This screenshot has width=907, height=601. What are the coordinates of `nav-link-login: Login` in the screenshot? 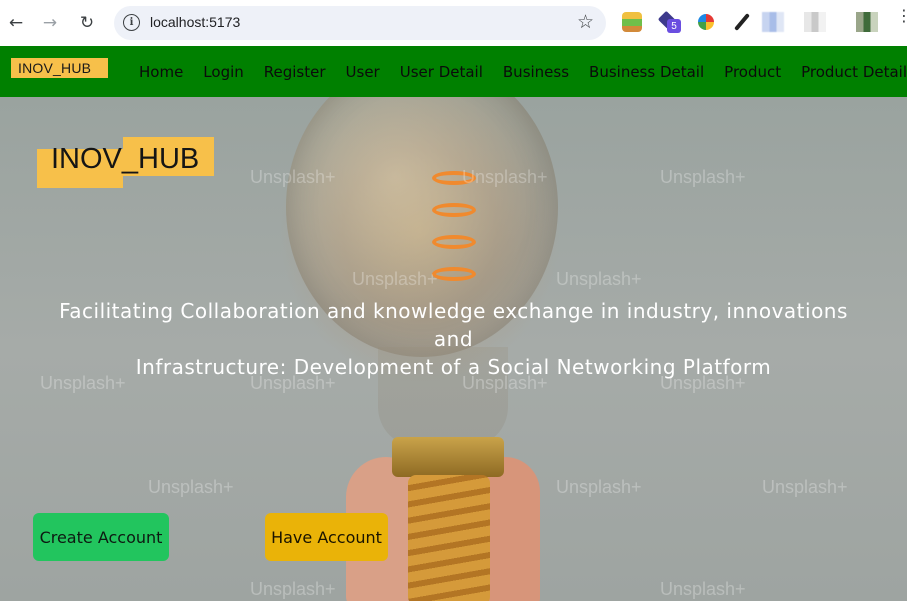 It's located at (223, 72).